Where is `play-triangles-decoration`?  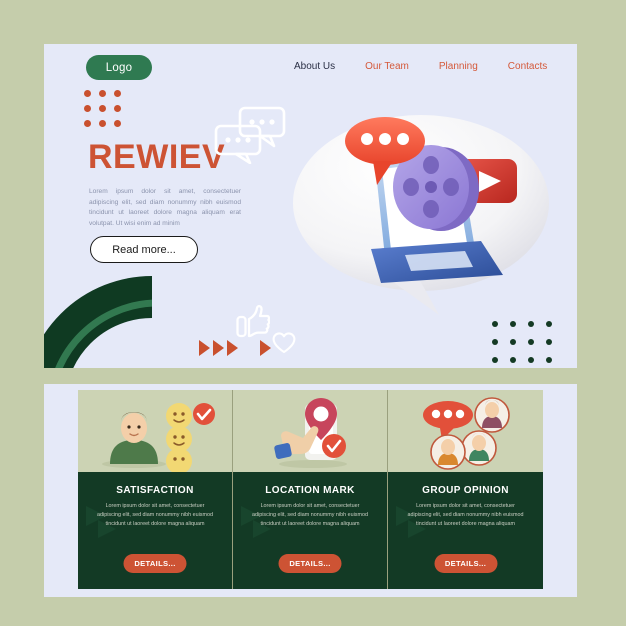 play-triangles-decoration is located at coordinates (235, 348).